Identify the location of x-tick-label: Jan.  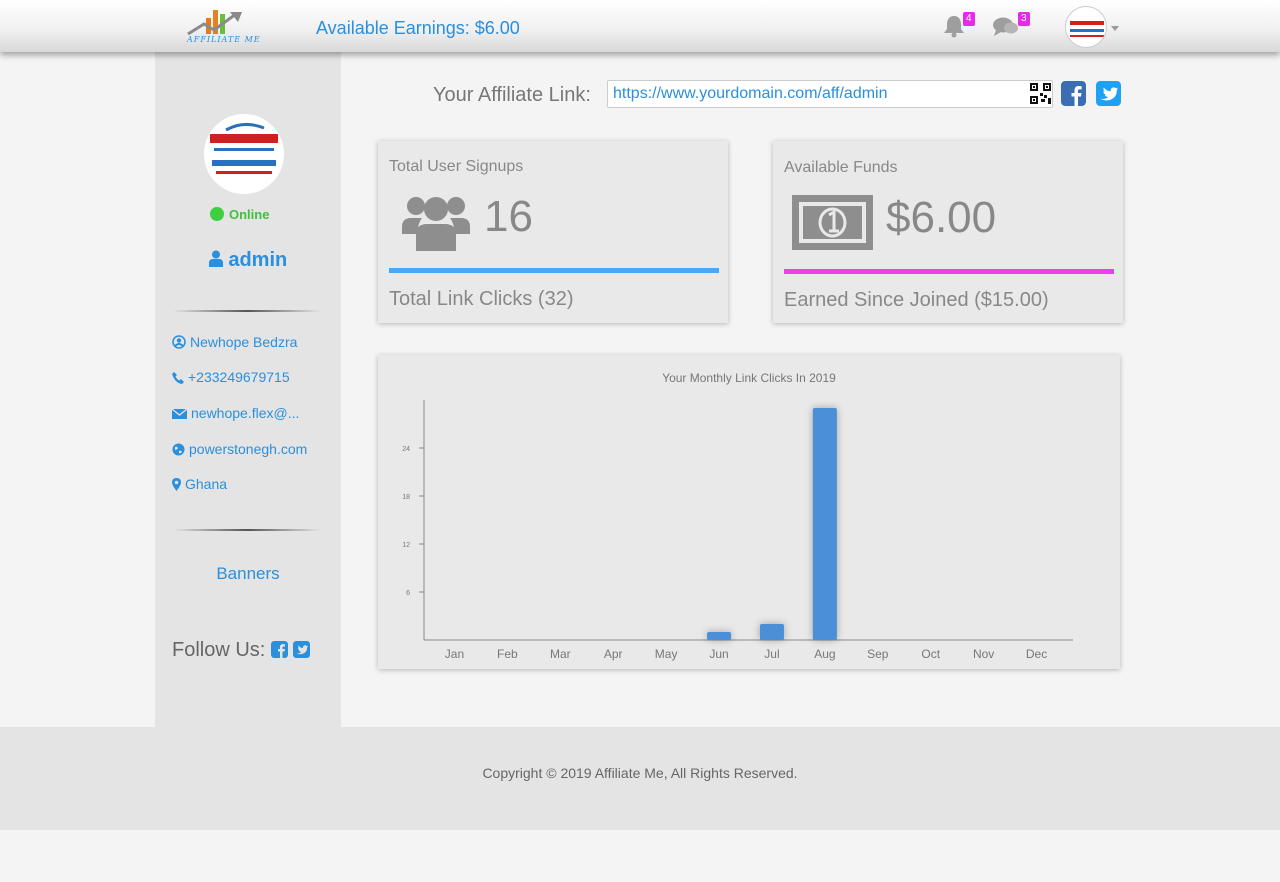
(454, 654).